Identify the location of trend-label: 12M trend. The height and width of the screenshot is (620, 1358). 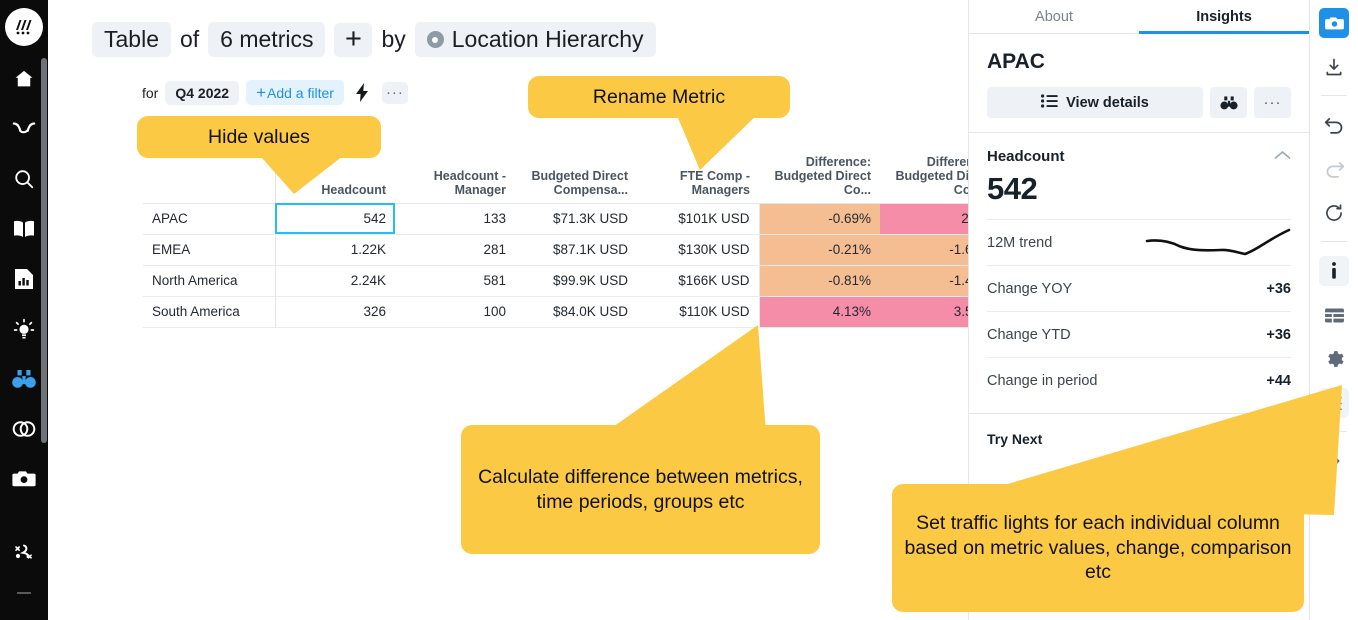
(1020, 242).